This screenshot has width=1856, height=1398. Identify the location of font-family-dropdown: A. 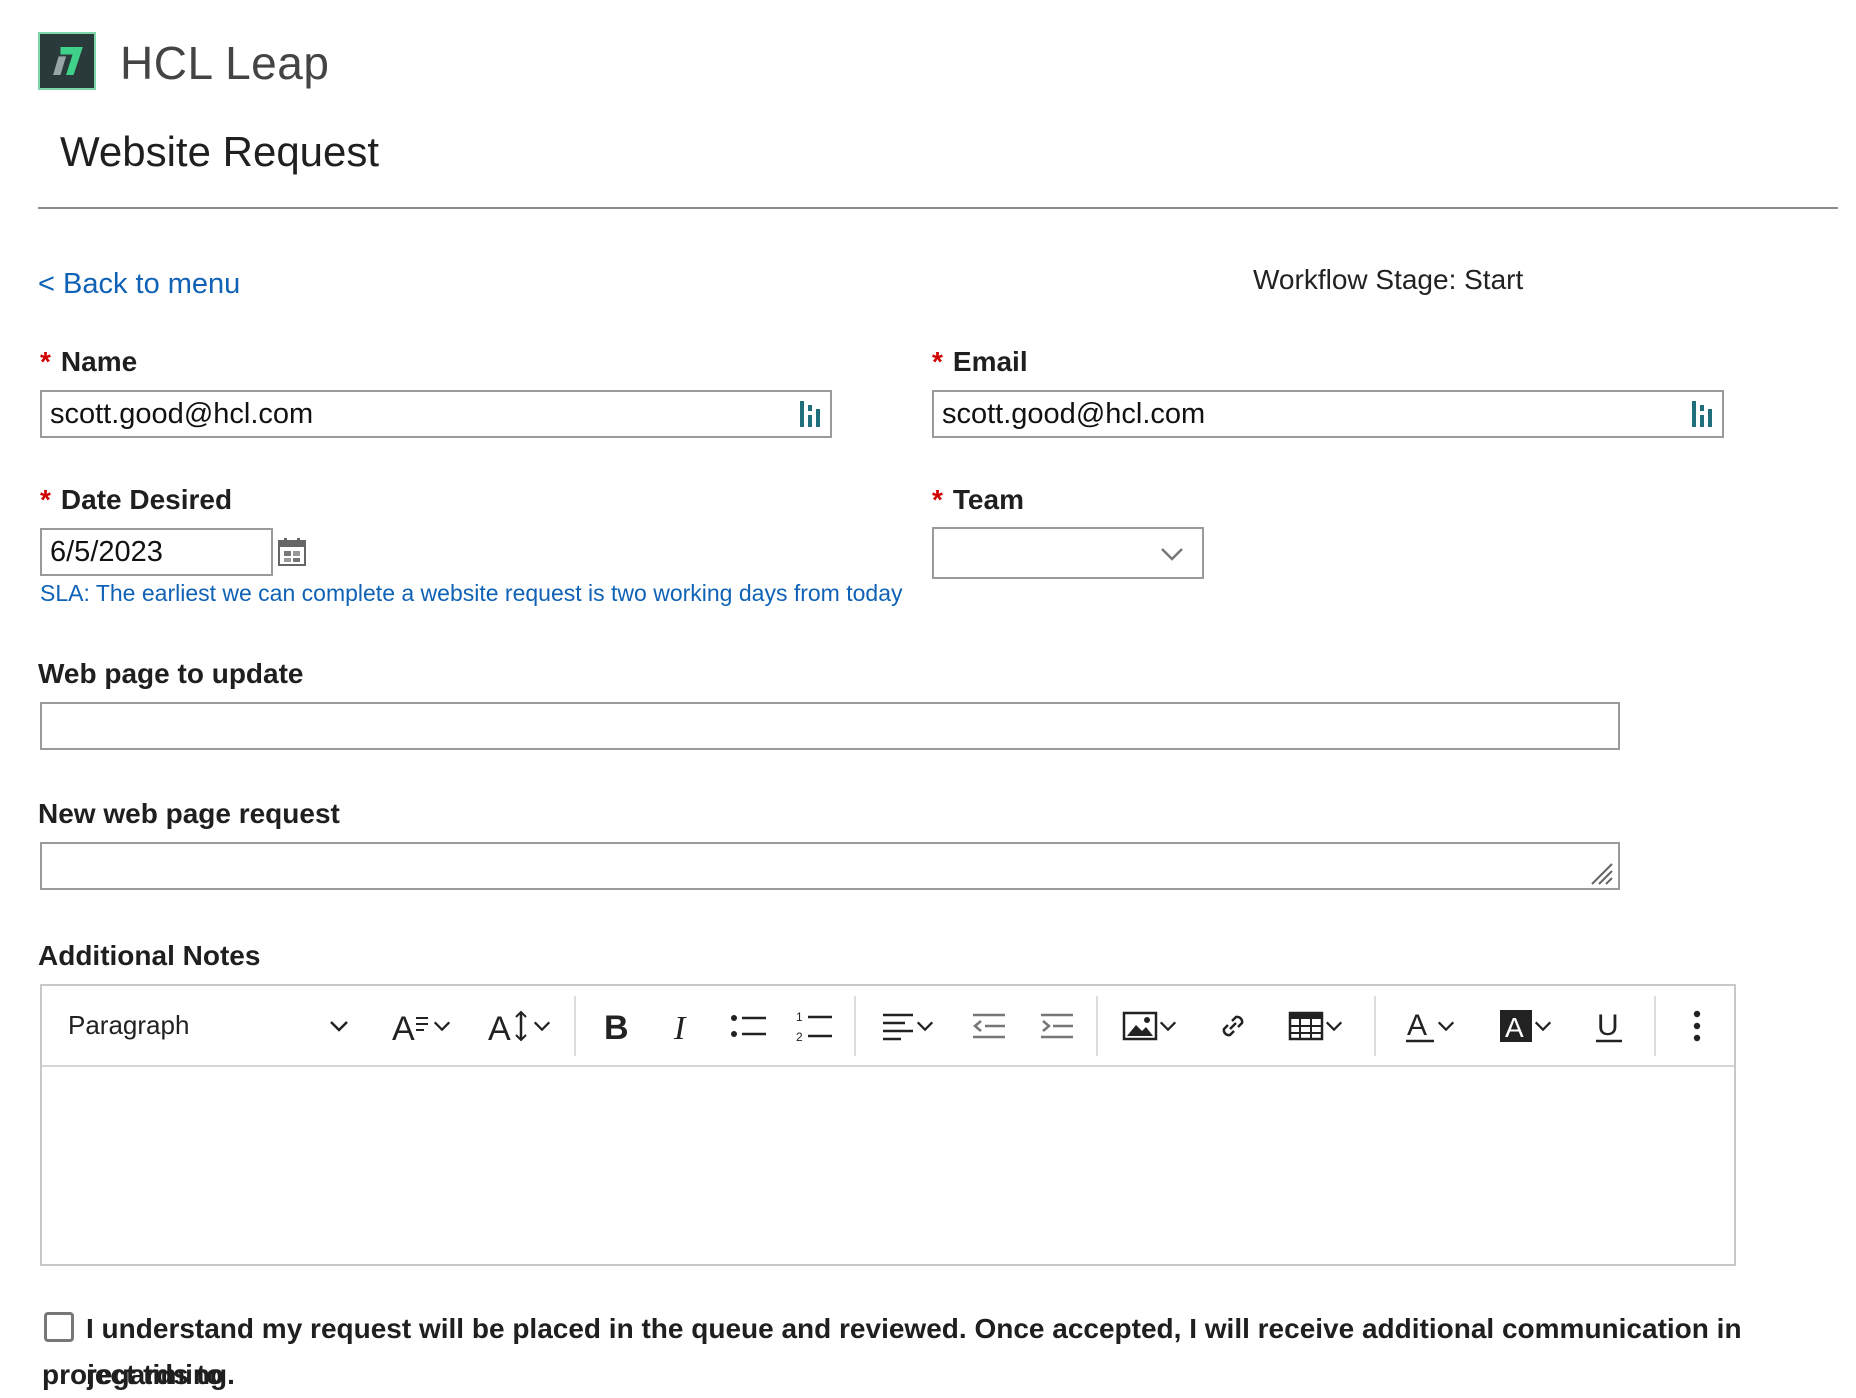
(422, 1025).